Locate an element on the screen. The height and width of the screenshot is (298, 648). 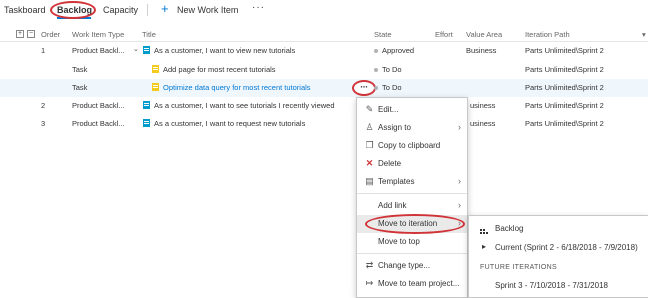
menu-item-move-to-top: Move to top is located at coordinates (412, 242).